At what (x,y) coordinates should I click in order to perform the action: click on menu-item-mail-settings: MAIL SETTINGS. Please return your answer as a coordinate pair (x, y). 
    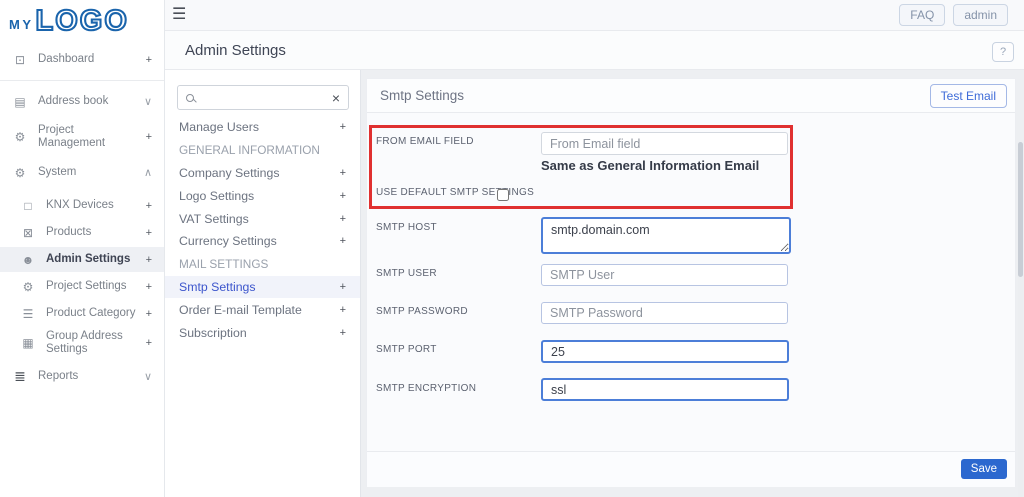
    Looking at the image, I should click on (262, 264).